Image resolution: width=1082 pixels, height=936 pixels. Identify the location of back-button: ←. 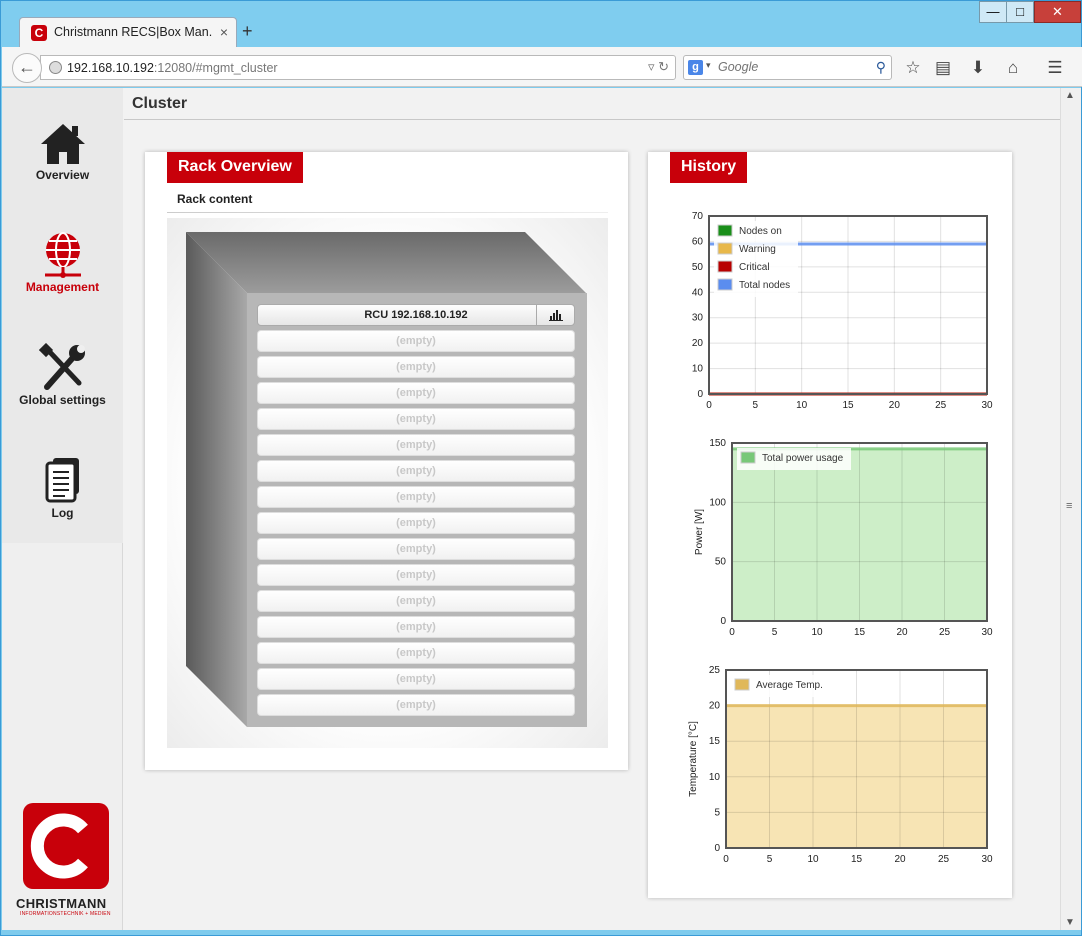
(27, 68).